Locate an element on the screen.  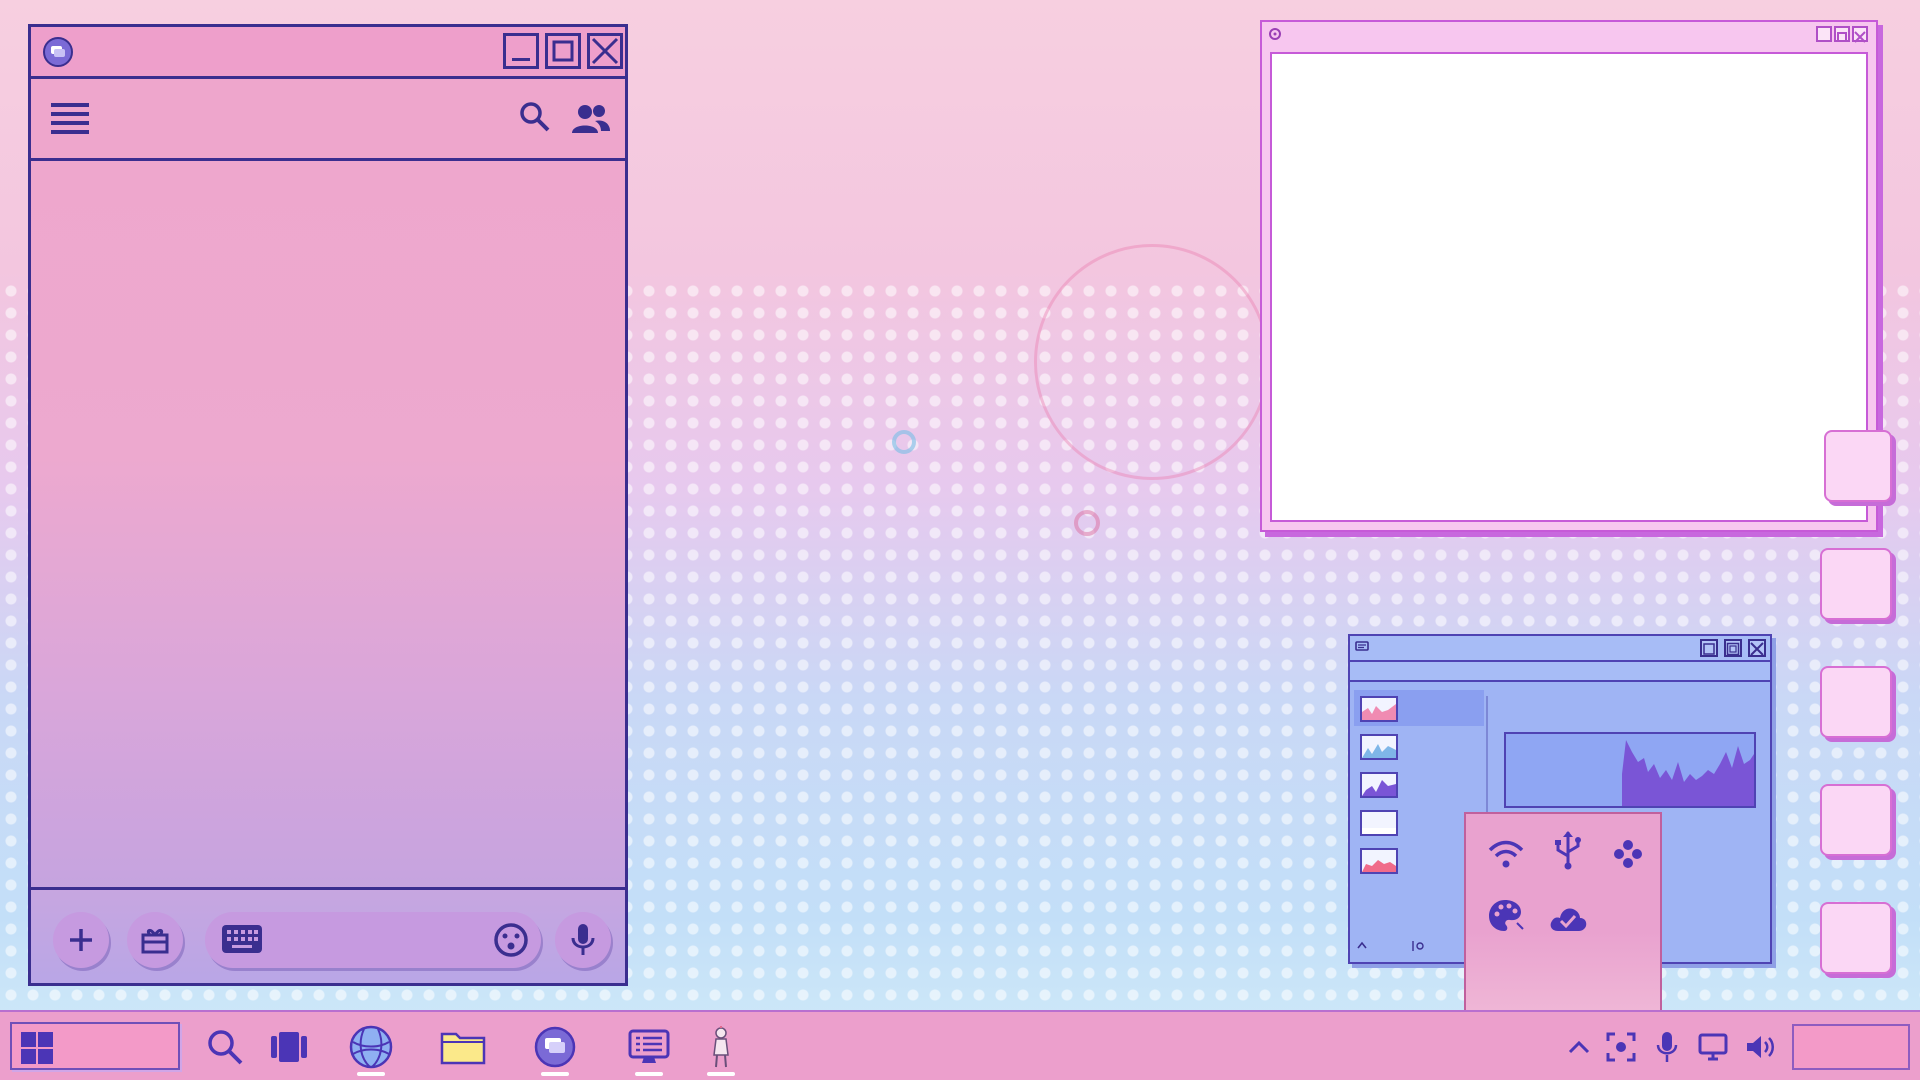
message-field is located at coordinates (373, 940).